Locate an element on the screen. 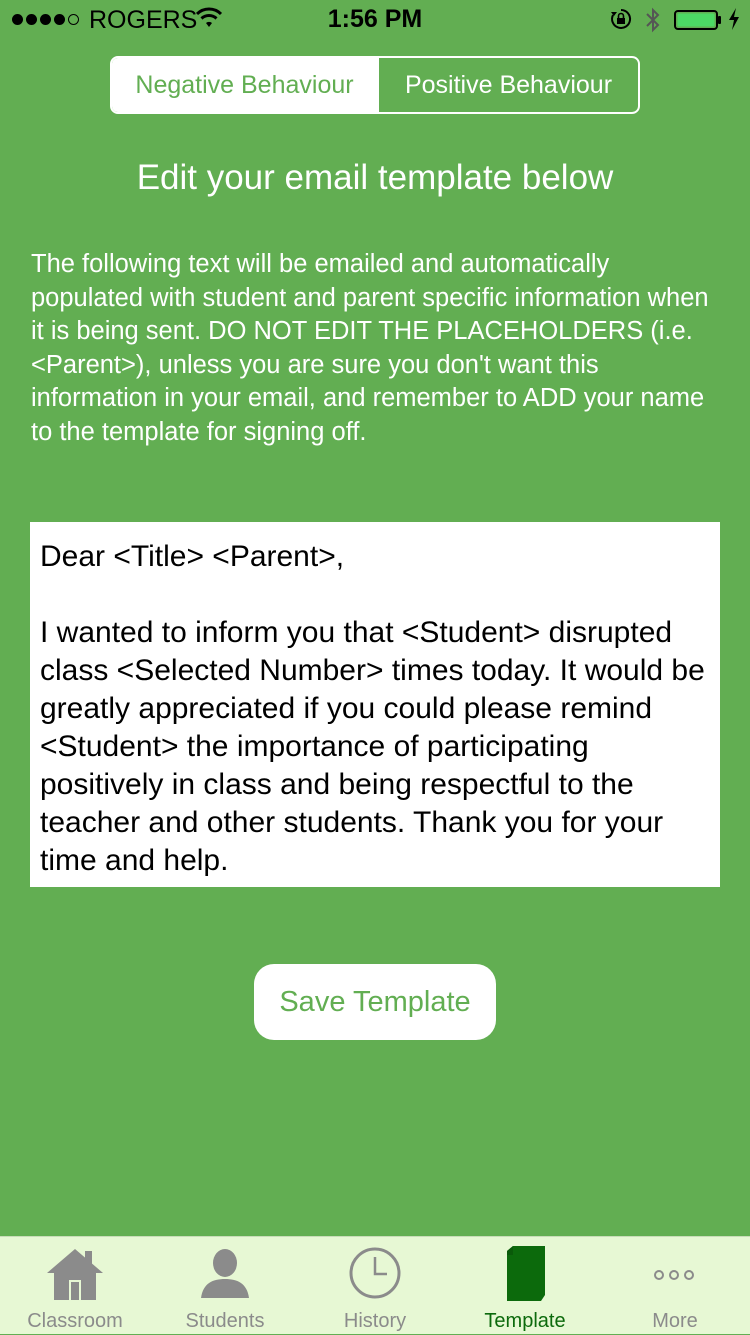 The height and width of the screenshot is (1335, 750). house-icon is located at coordinates (75, 1274).